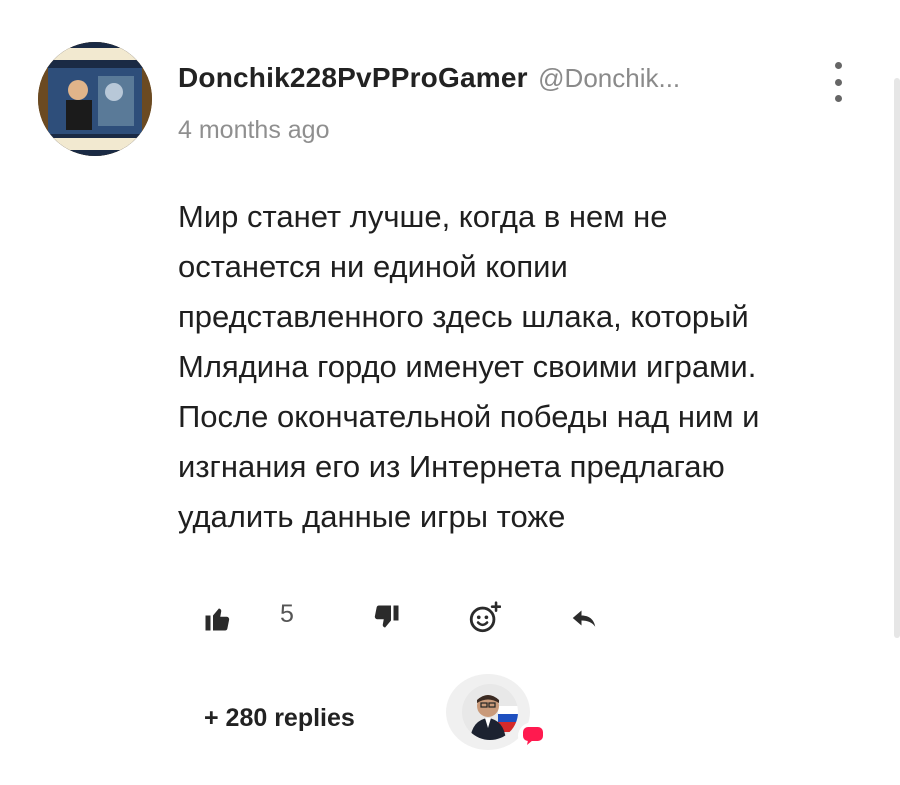 The height and width of the screenshot is (785, 900). I want to click on comment-timestamp: 4 months ago, so click(254, 130).